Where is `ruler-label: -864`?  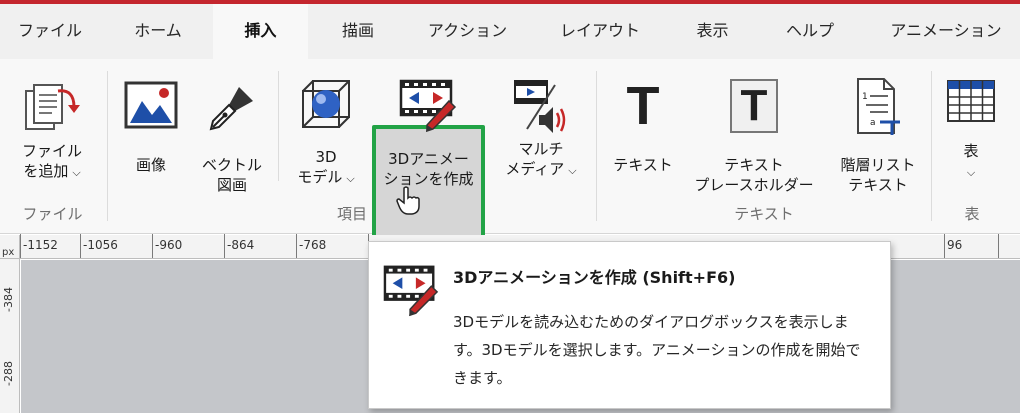 ruler-label: -864 is located at coordinates (241, 245).